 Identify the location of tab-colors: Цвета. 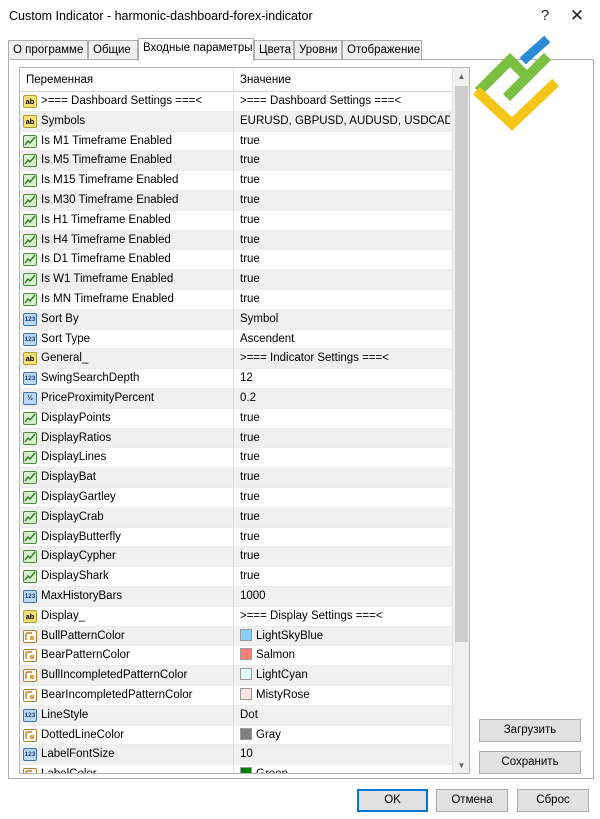
(274, 50).